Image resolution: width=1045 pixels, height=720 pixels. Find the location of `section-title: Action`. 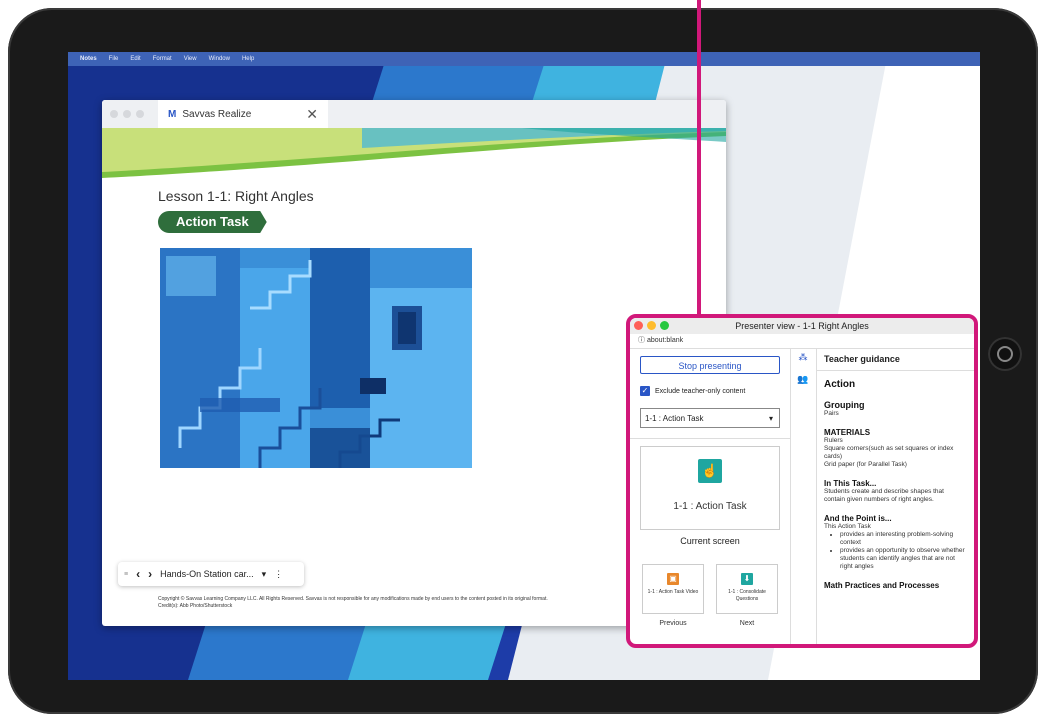

section-title: Action is located at coordinates (840, 384).